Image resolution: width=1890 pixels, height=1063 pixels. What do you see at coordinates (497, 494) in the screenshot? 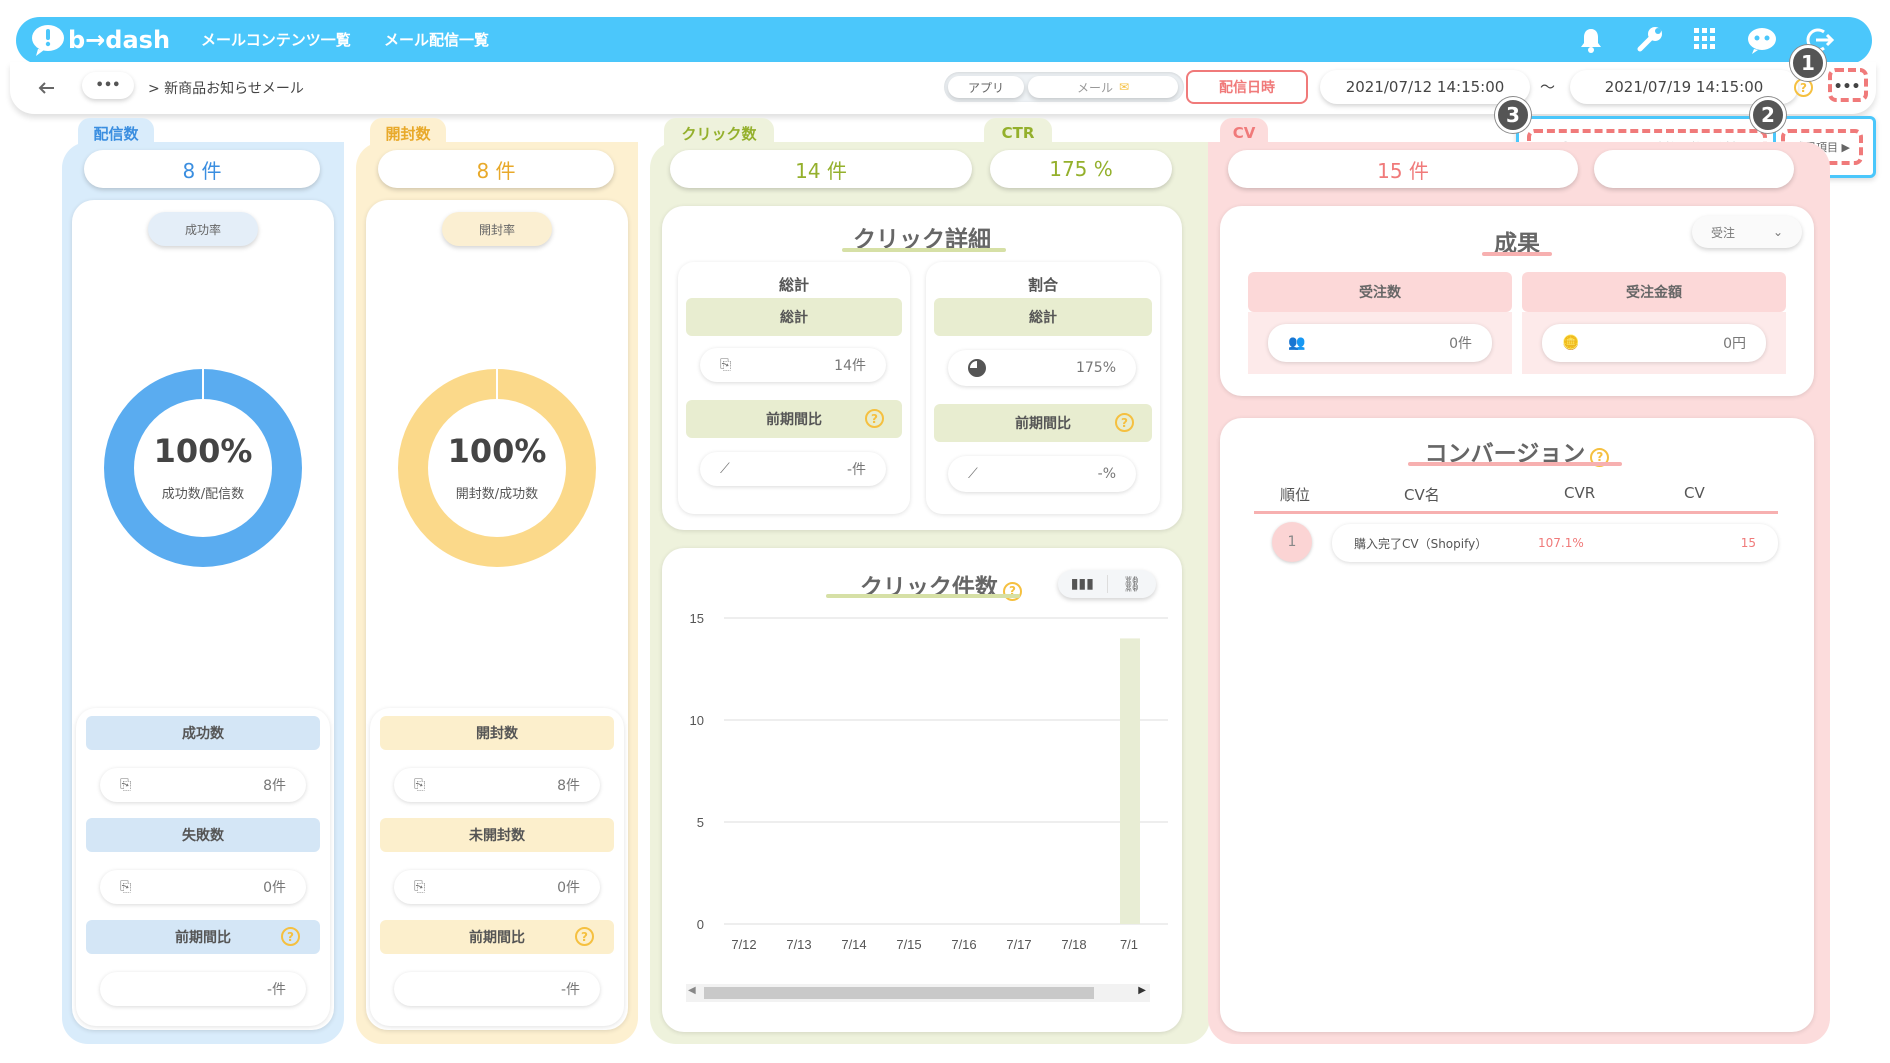
I see `open-rate-caption: 開封数/成功数` at bounding box center [497, 494].